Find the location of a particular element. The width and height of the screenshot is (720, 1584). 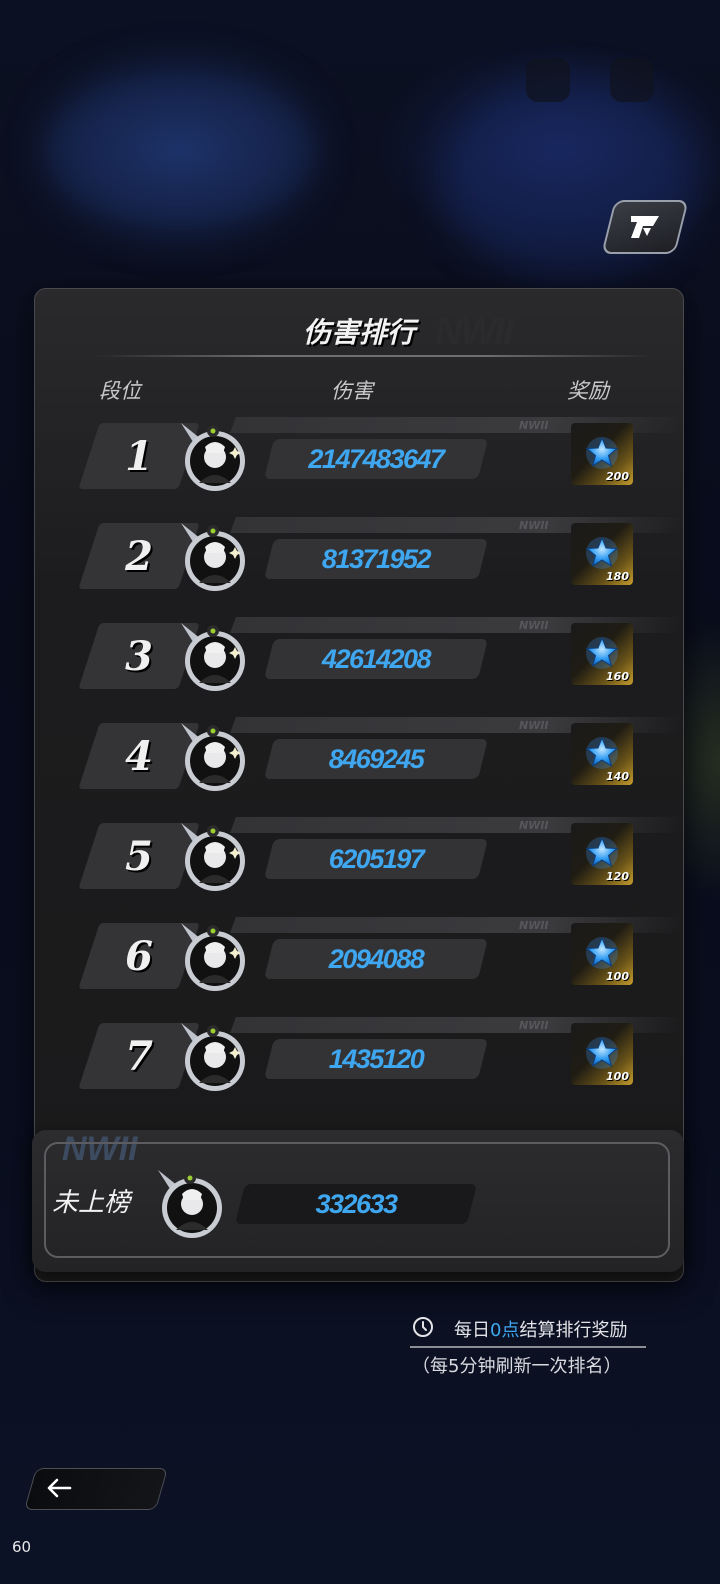

clock-icon is located at coordinates (423, 1327).